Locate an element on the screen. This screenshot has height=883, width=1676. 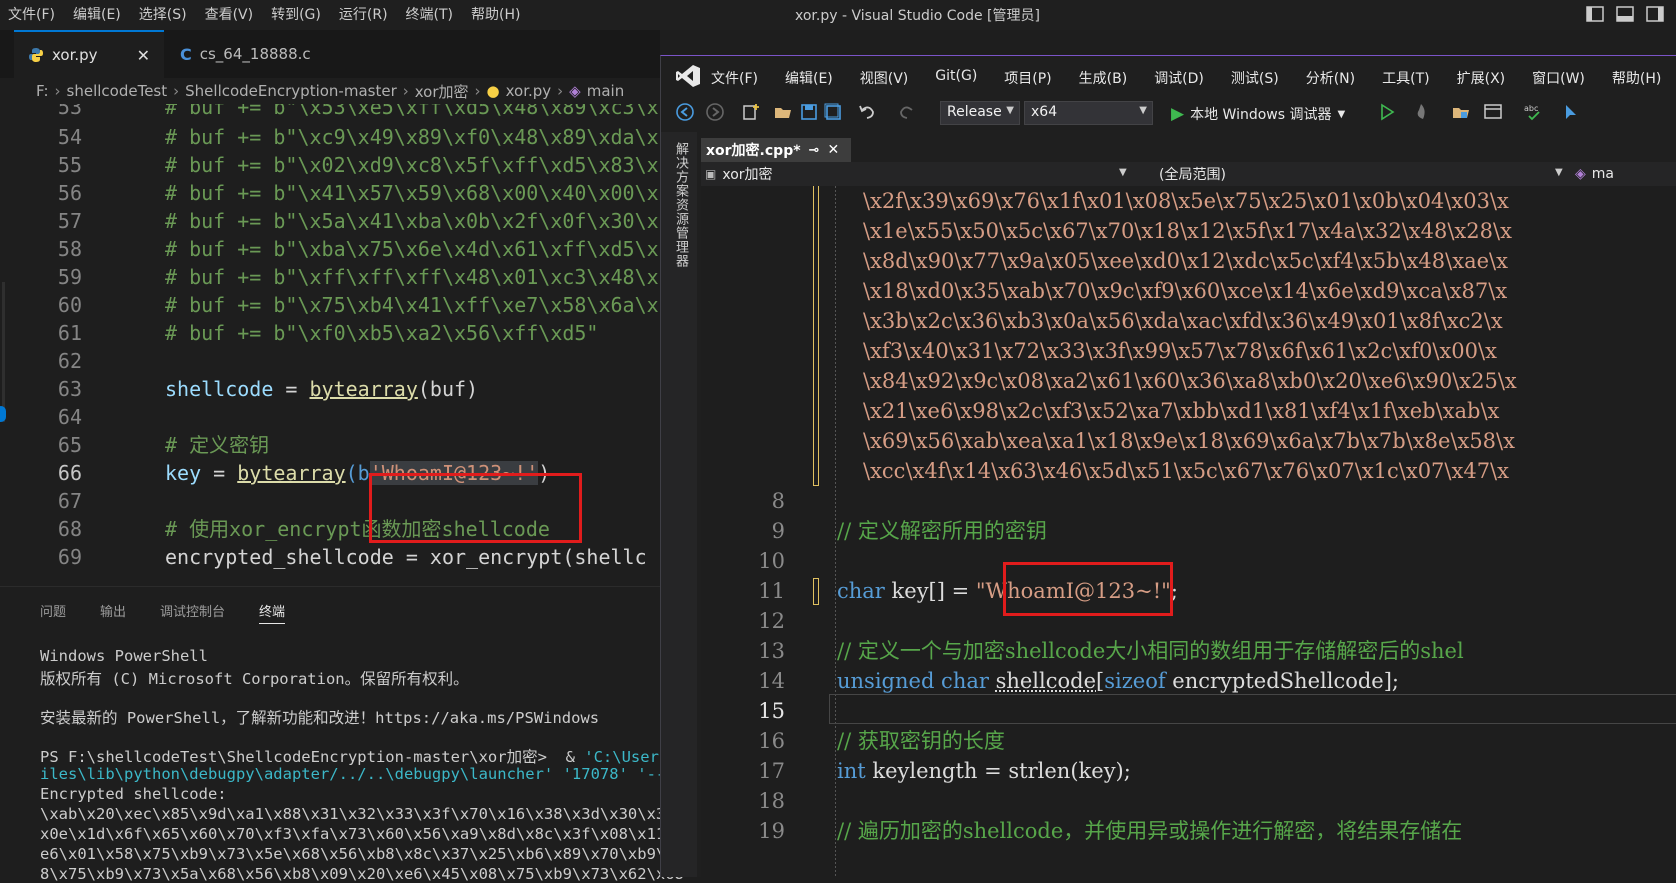
breadcrumb-drive: F: is located at coordinates (42, 91).